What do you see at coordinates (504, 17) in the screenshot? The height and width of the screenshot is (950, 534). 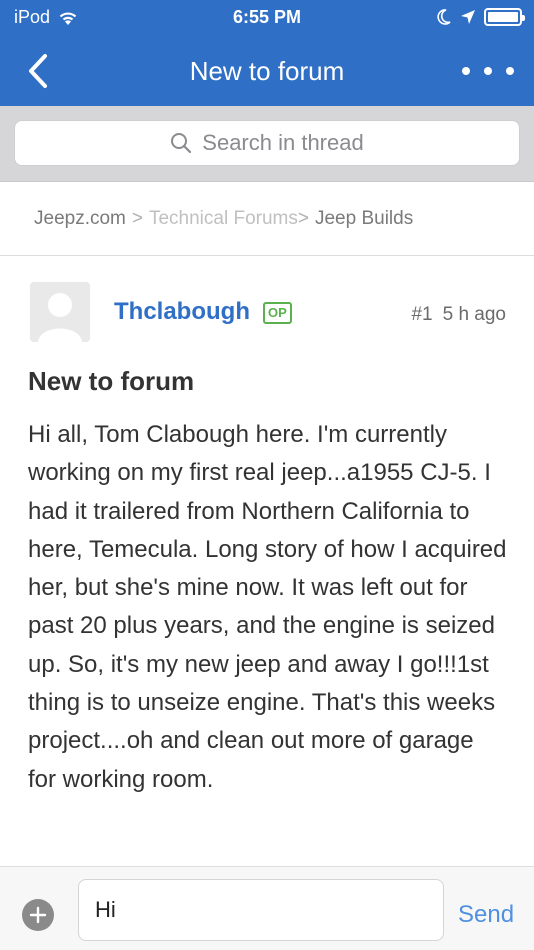 I see `battery-icon` at bounding box center [504, 17].